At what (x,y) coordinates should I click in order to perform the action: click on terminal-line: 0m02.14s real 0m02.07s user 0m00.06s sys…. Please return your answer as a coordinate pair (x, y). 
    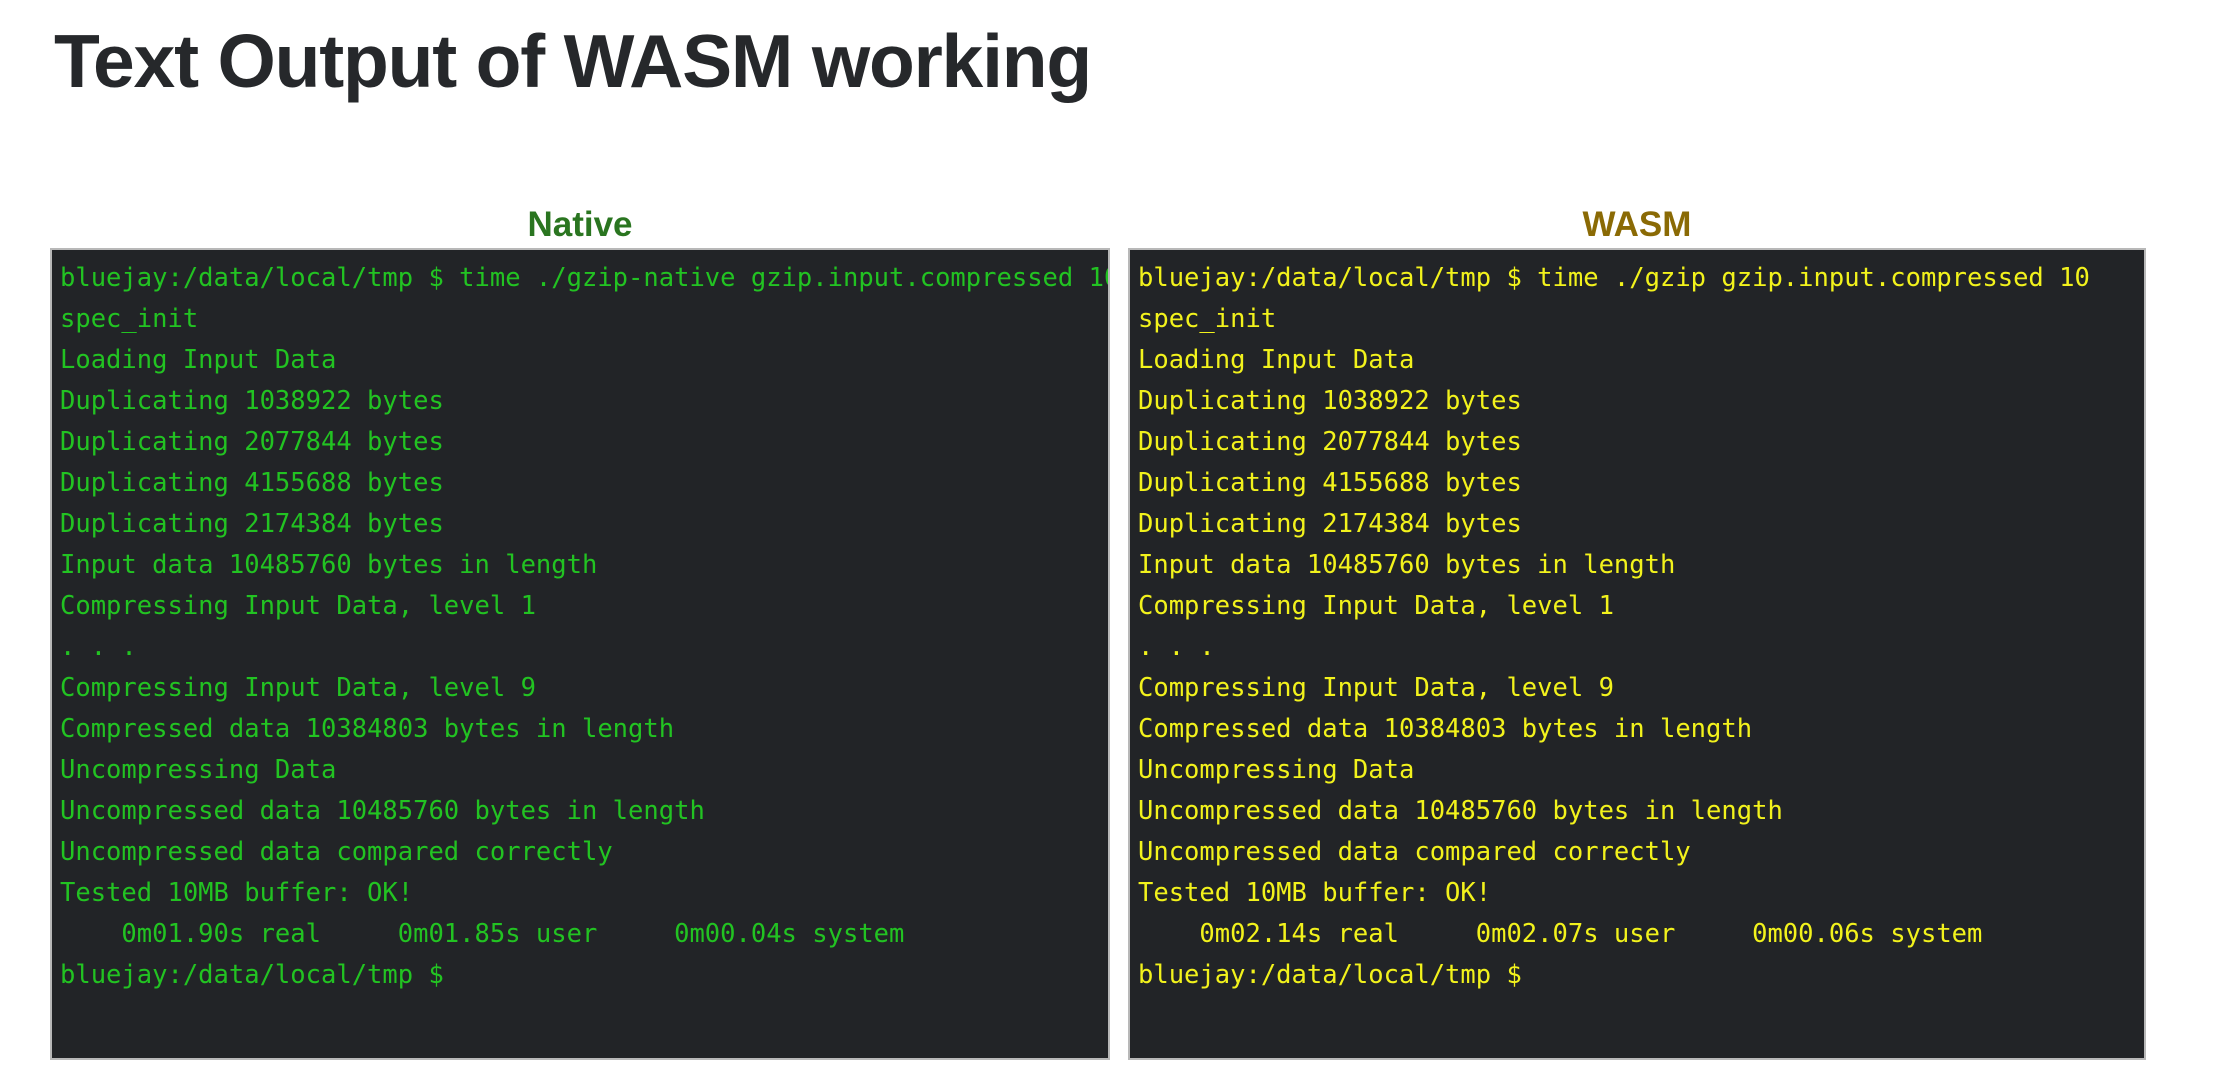
    Looking at the image, I should click on (1560, 934).